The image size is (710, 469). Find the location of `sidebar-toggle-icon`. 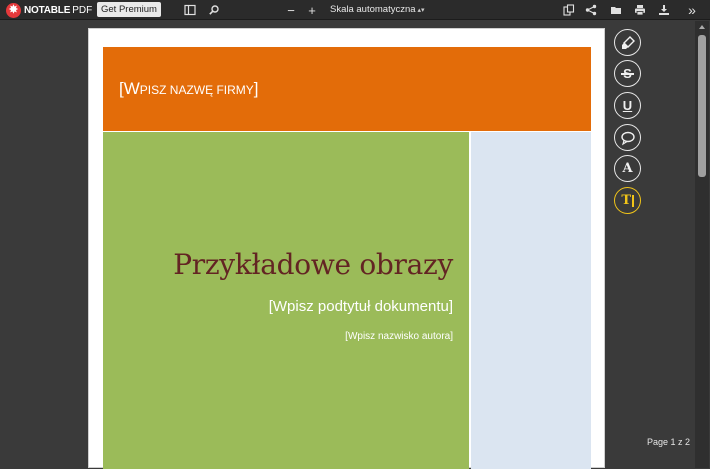

sidebar-toggle-icon is located at coordinates (190, 10).